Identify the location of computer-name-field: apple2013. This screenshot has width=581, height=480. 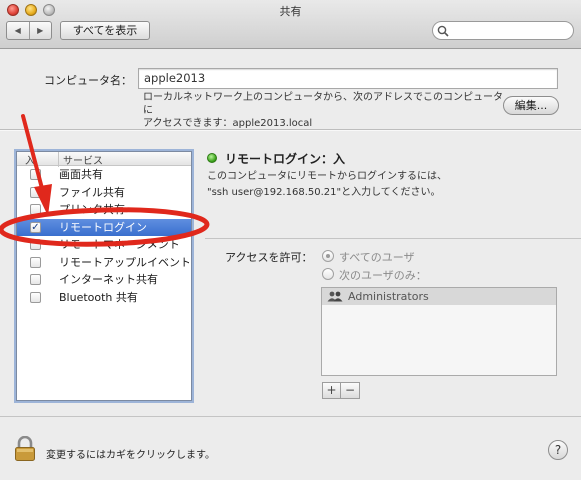
(348, 78).